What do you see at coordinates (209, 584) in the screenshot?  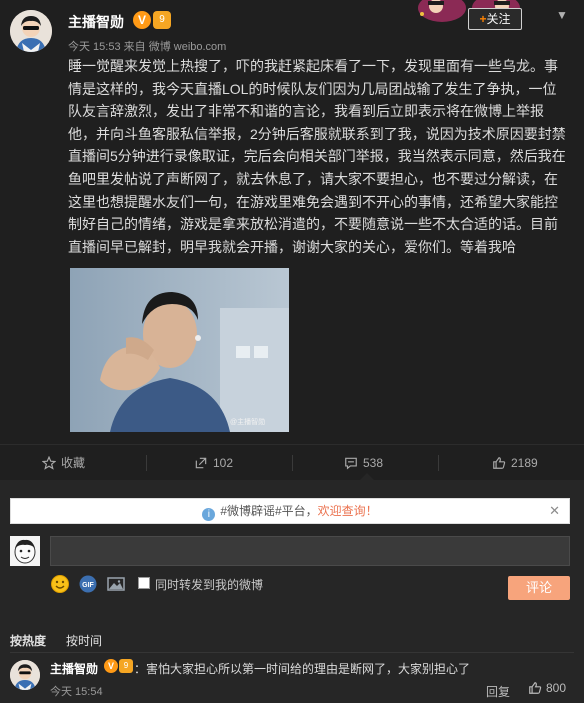 I see `repost-checkbox-label: 同时转发到我的微博` at bounding box center [209, 584].